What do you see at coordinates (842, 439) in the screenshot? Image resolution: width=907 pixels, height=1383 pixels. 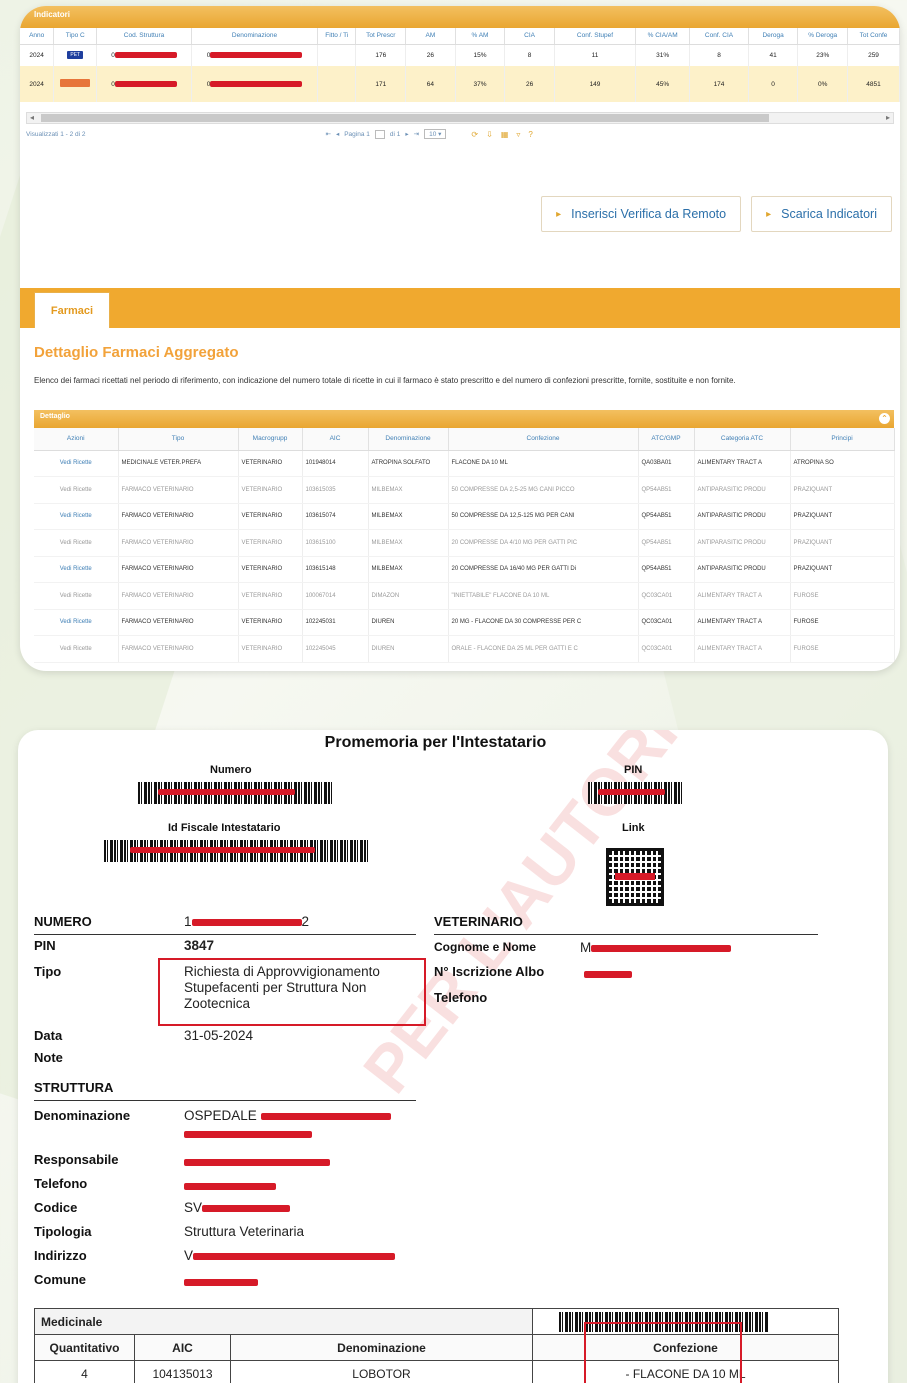 I see `farmaci-col-header: Principi` at bounding box center [842, 439].